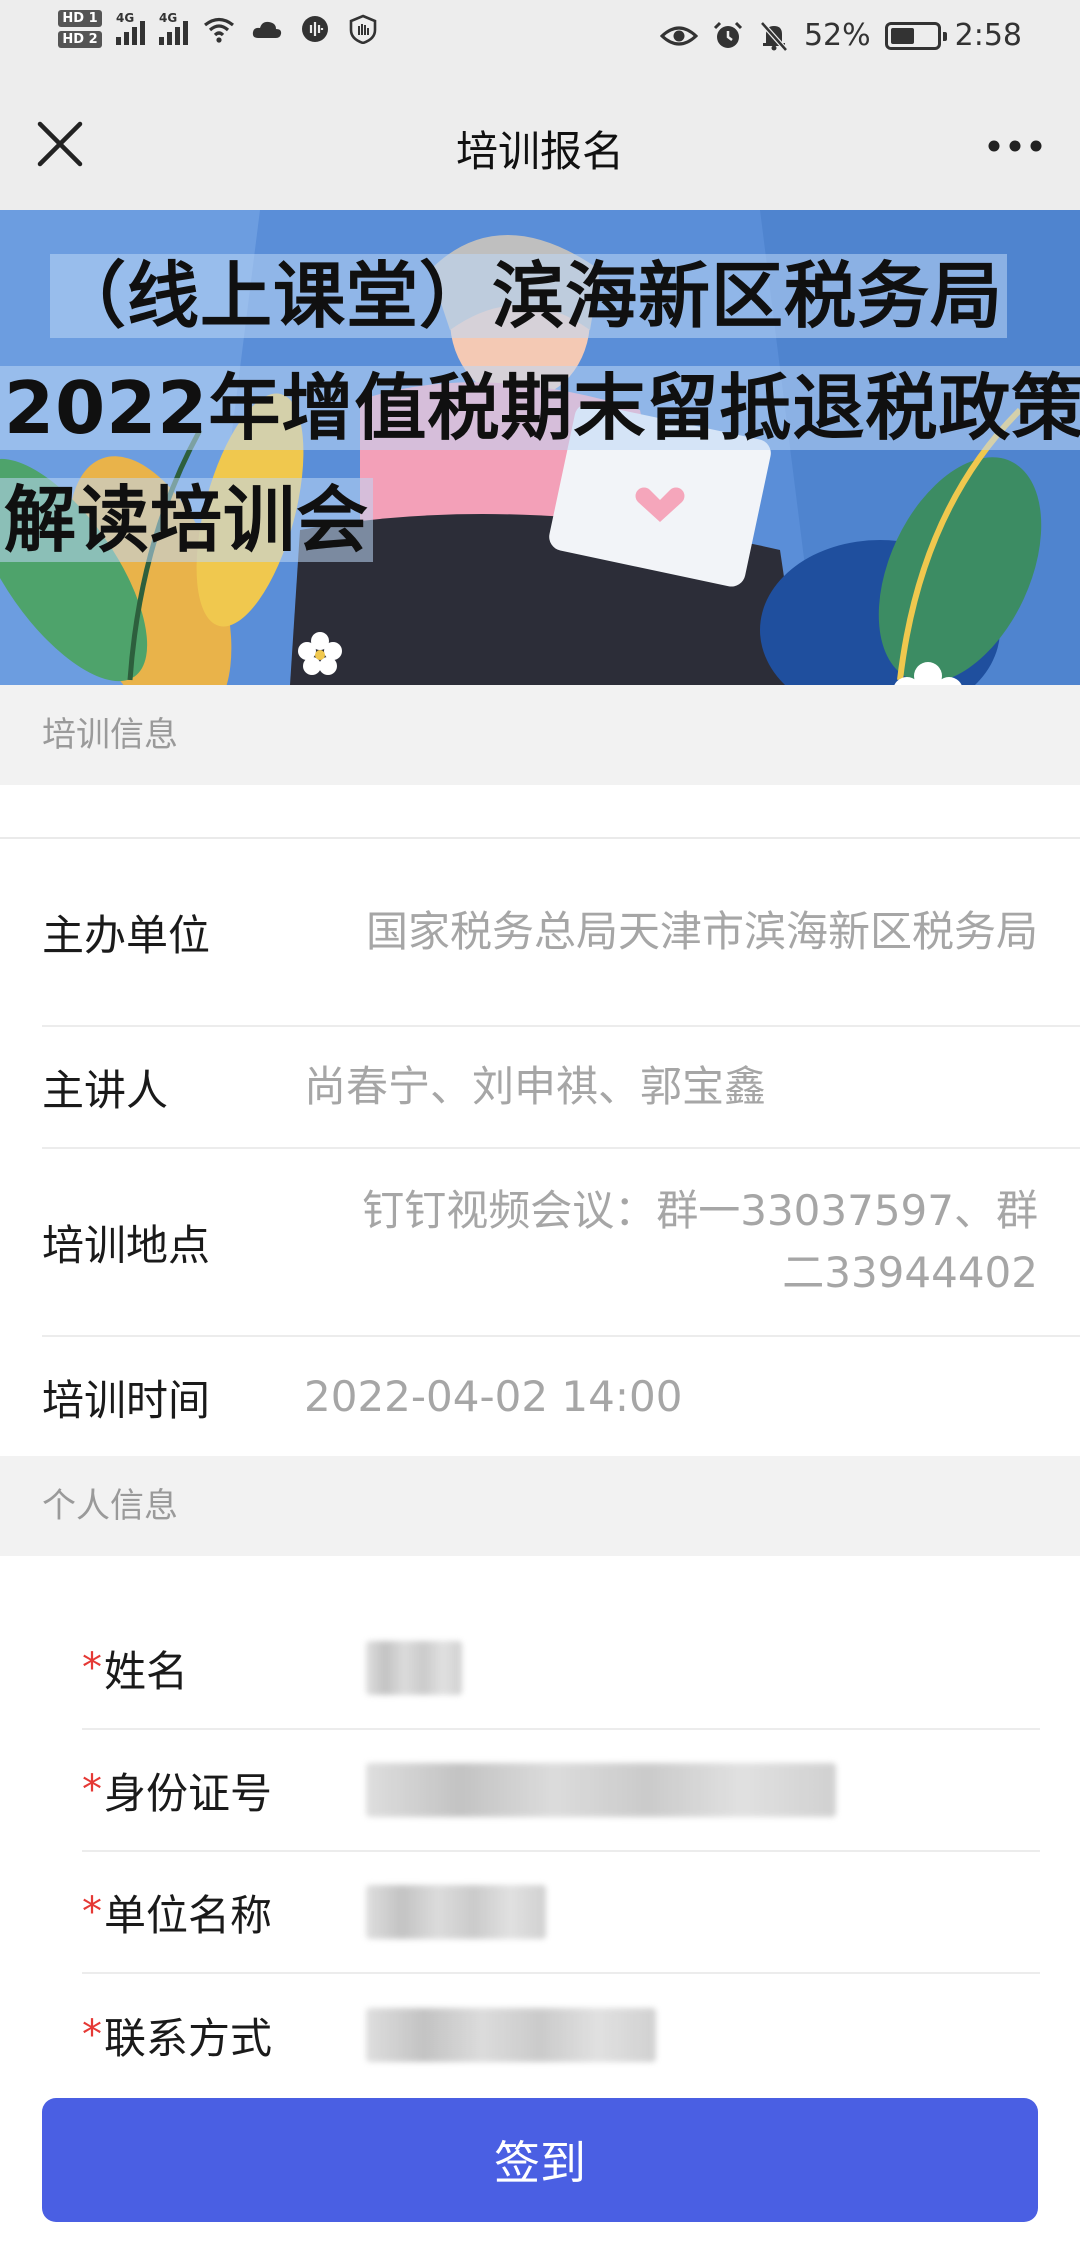 This screenshot has width=1080, height=2244. I want to click on form-row-contact: * 联系方式, so click(561, 2035).